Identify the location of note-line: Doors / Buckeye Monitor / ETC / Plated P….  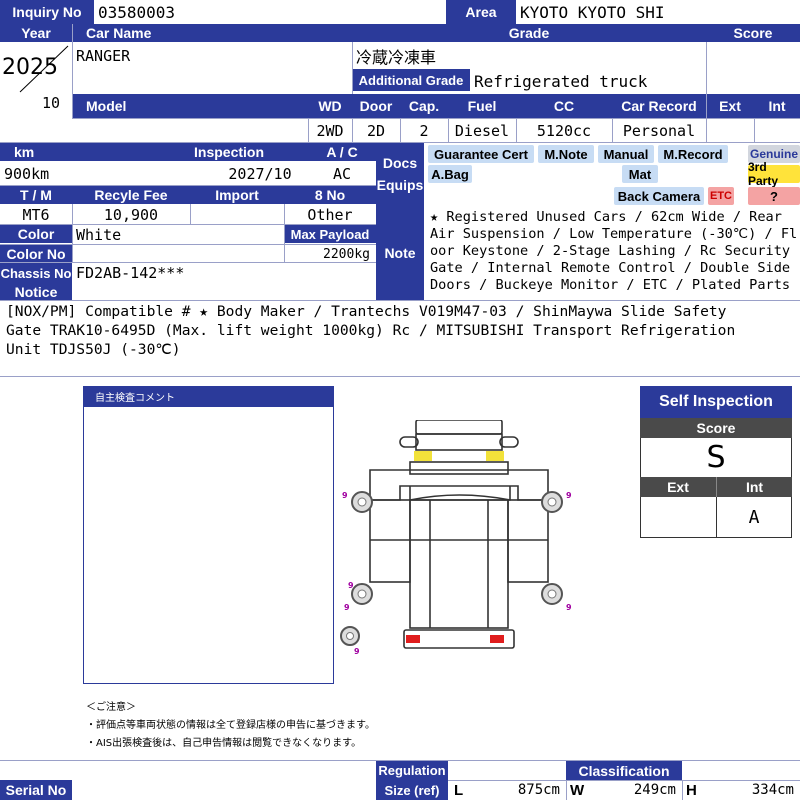
(610, 285).